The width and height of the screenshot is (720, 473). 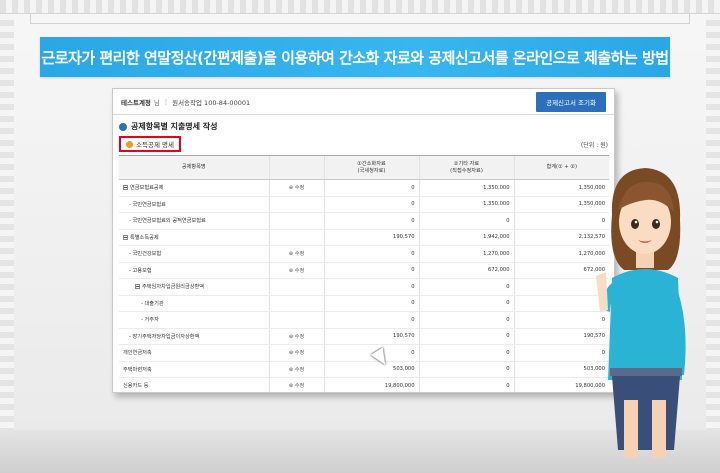 What do you see at coordinates (173, 287) in the screenshot?
I see `row-item-label: 주택임차차입금원리금상환액` at bounding box center [173, 287].